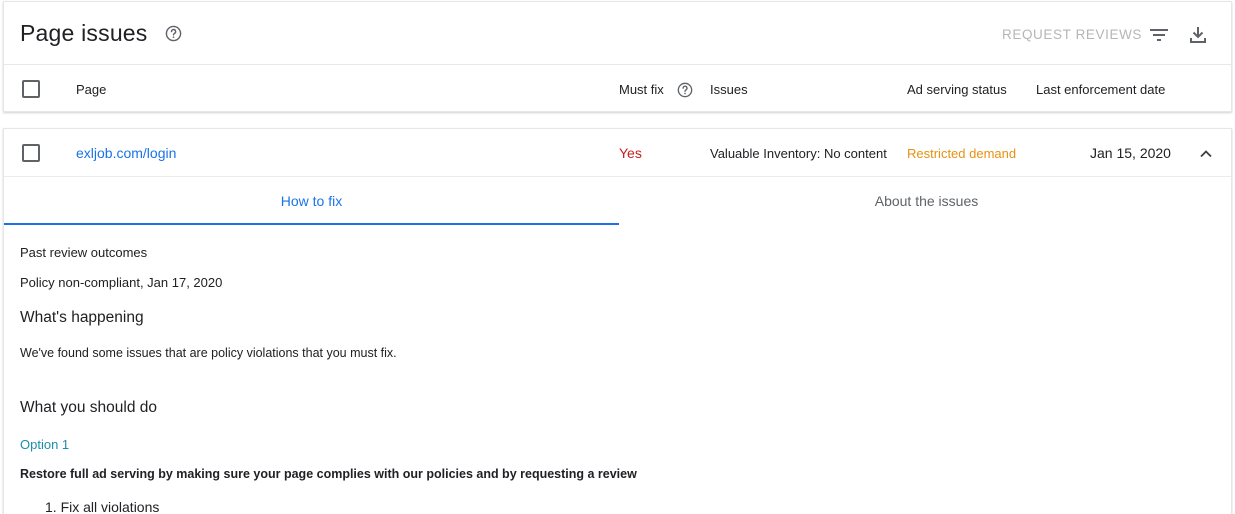  What do you see at coordinates (173, 33) in the screenshot?
I see `help-icon` at bounding box center [173, 33].